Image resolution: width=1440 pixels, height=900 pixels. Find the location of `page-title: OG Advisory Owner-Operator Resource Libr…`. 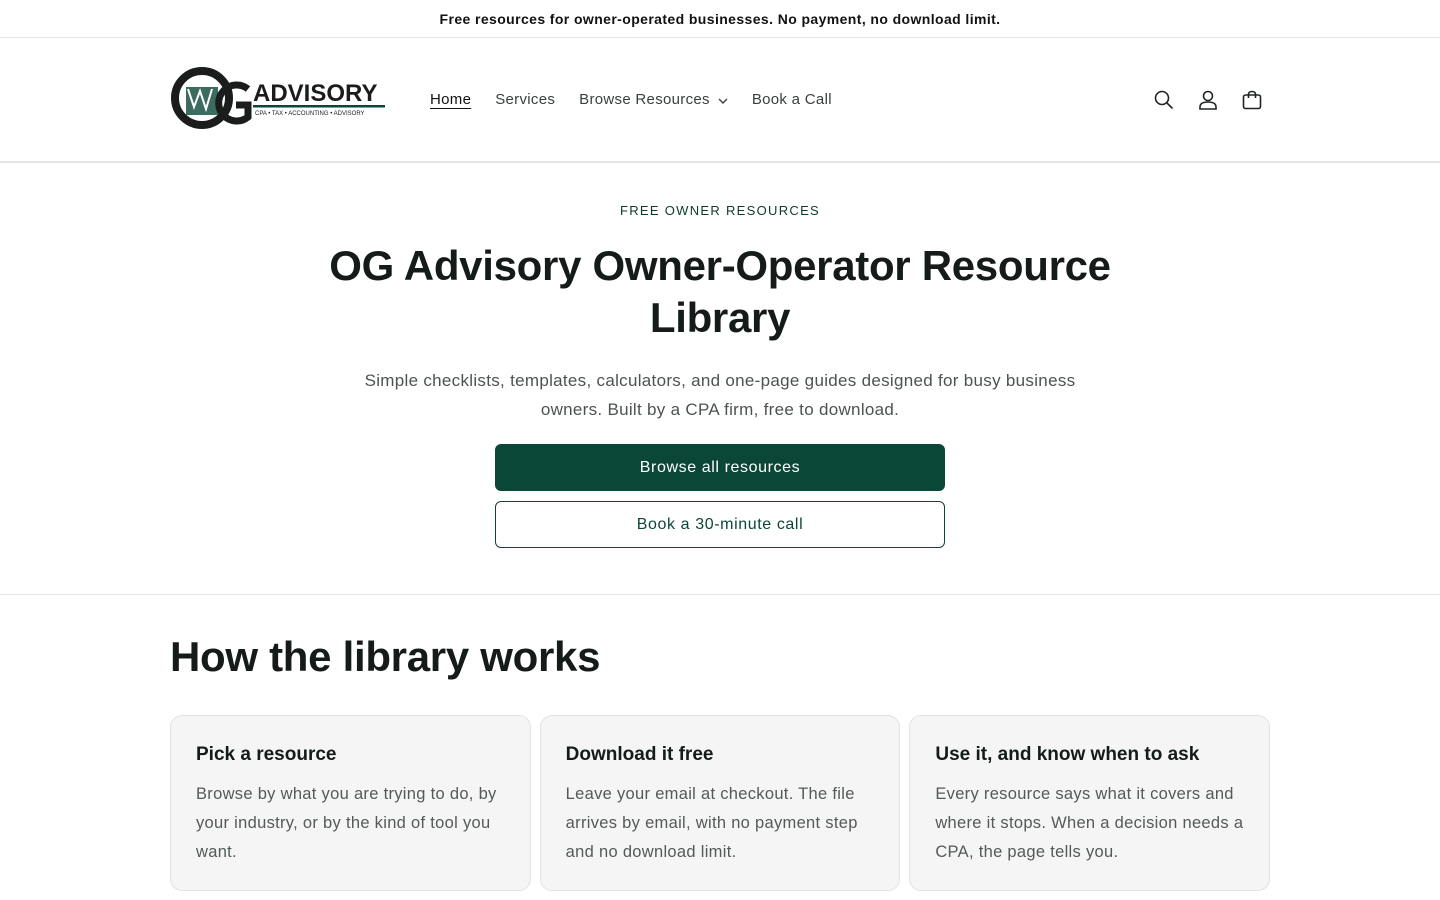

page-title: OG Advisory Owner-Operator Resource Libr… is located at coordinates (720, 291).